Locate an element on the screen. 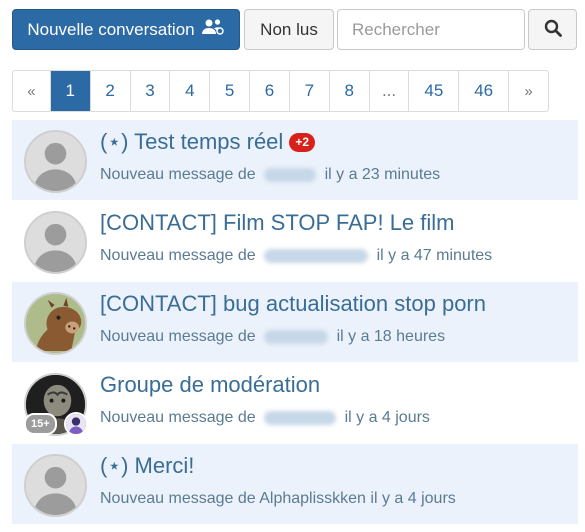  conversation-meta: Nouveau message de il y a 18 heures is located at coordinates (272, 337).